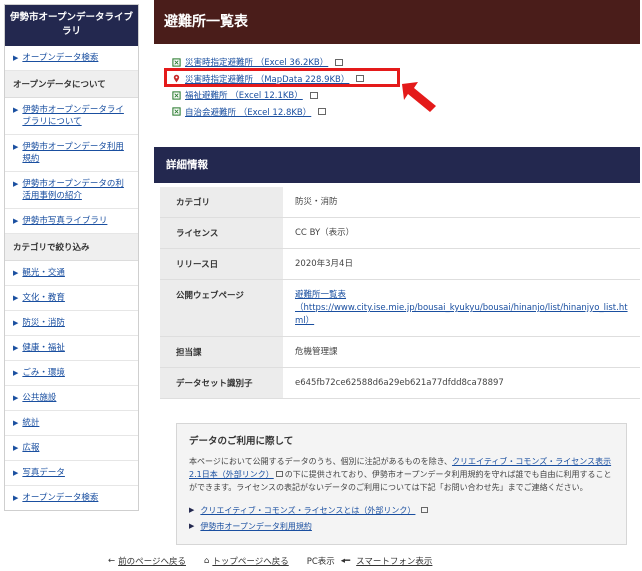 This screenshot has height=571, width=642. What do you see at coordinates (71, 473) in the screenshot?
I see `sidebar-item-photo-data: ▶ 写真データ` at bounding box center [71, 473].